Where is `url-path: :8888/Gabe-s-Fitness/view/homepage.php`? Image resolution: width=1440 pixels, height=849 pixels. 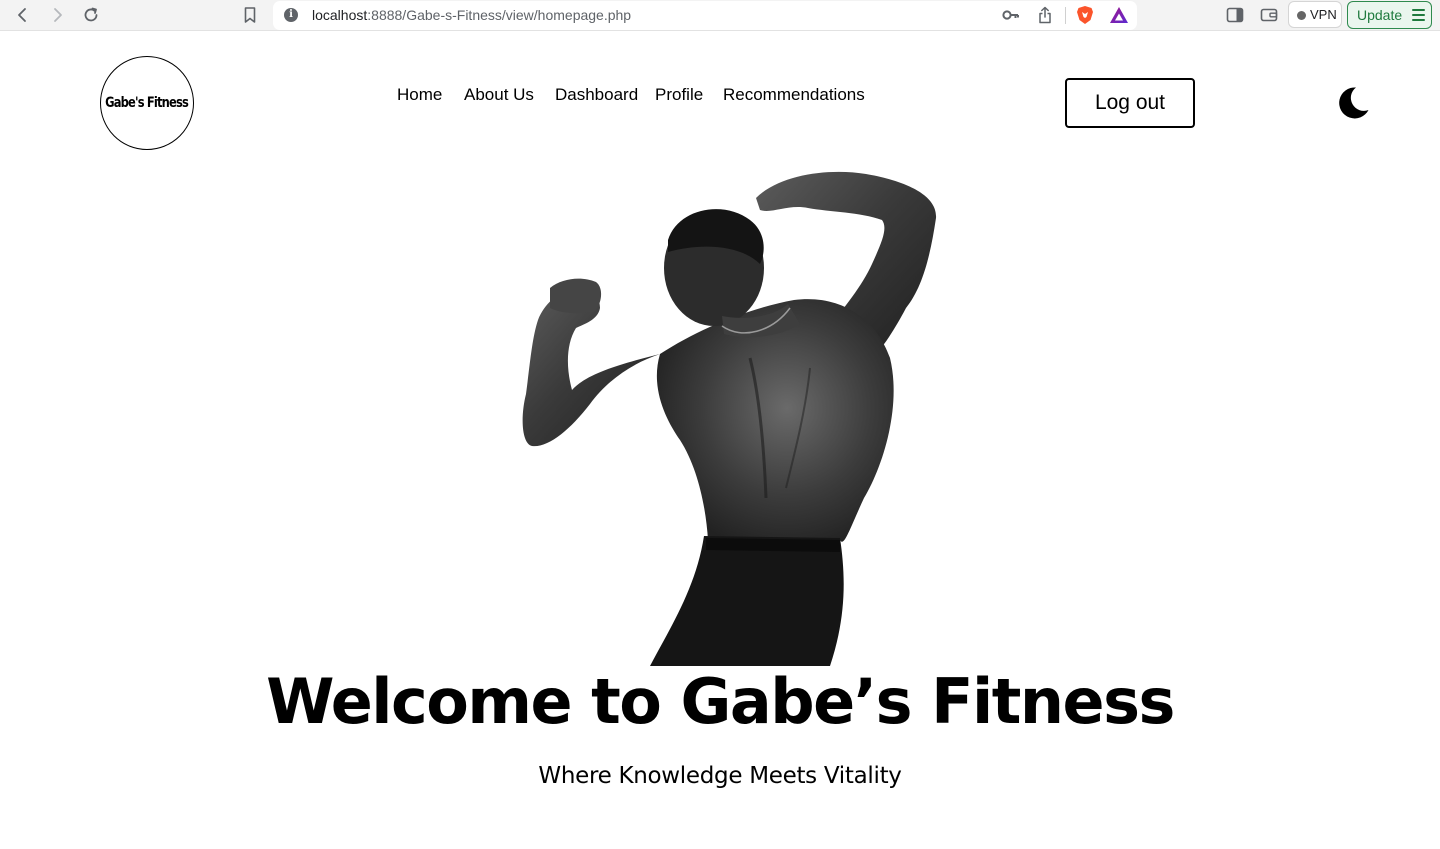 url-path: :8888/Gabe-s-Fitness/view/homepage.php is located at coordinates (499, 15).